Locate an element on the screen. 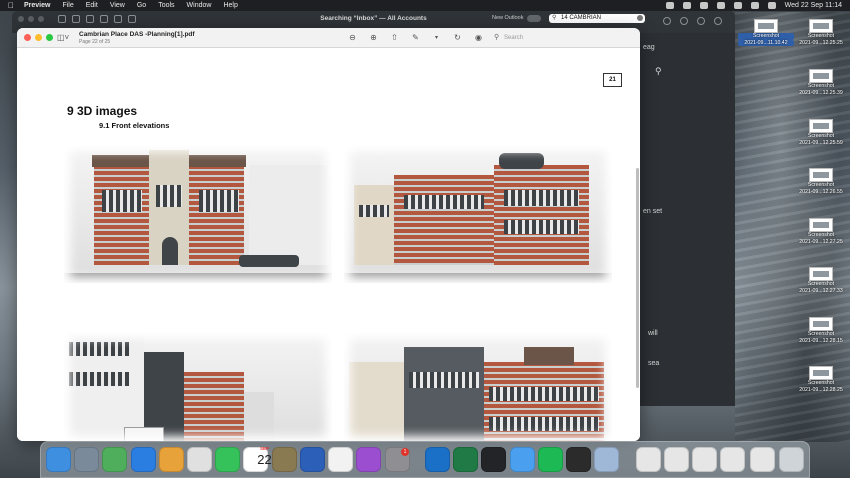 Image resolution: width=850 pixels, height=478 pixels. cloud-status-icon is located at coordinates (669, 5).